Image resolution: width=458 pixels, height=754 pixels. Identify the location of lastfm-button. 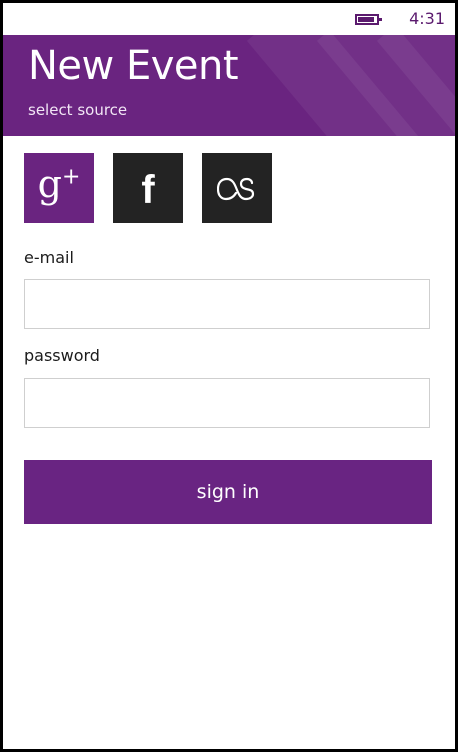
(237, 188).